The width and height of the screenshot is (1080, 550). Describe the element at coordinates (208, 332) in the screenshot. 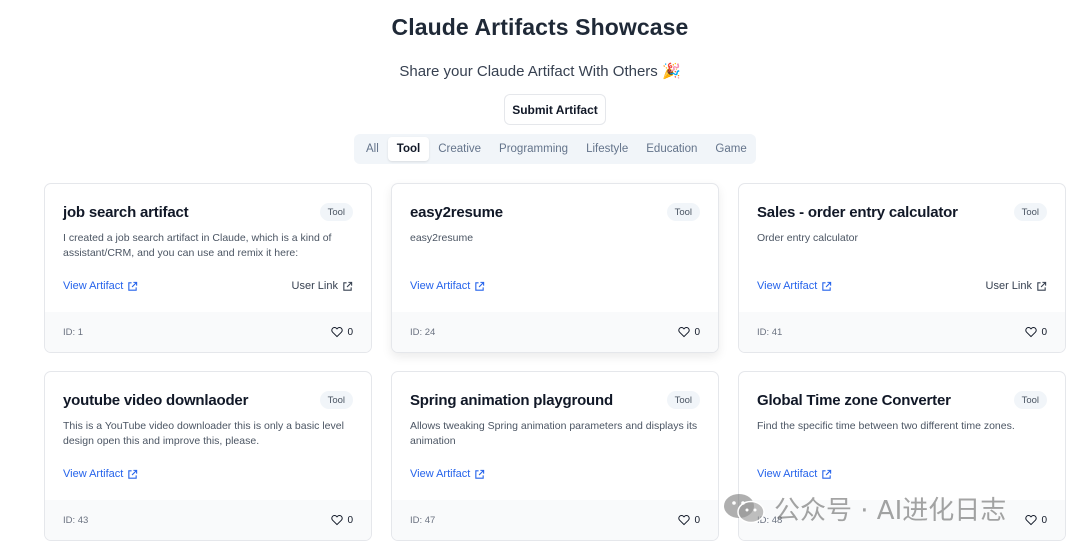

I see `card-footer: ID: 1 0` at that location.